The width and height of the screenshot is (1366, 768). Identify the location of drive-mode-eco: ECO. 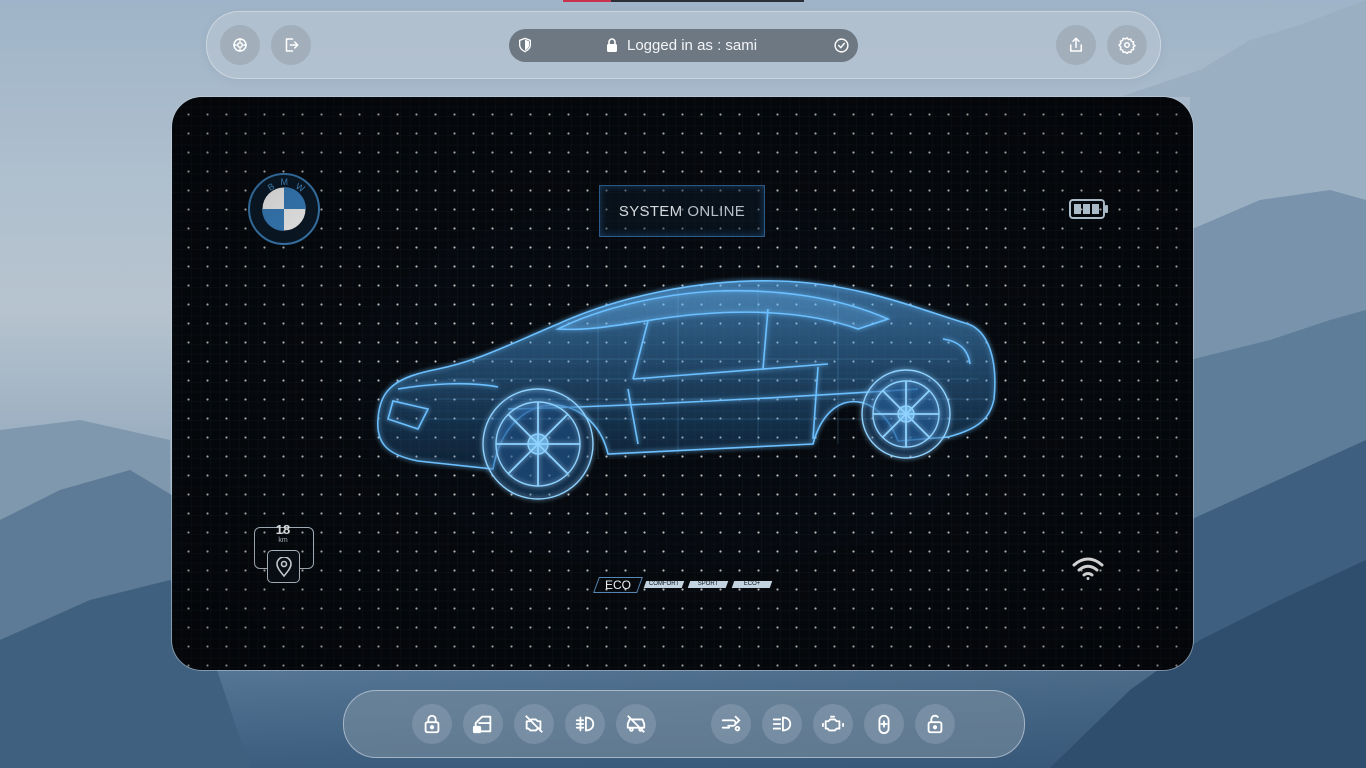
(618, 585).